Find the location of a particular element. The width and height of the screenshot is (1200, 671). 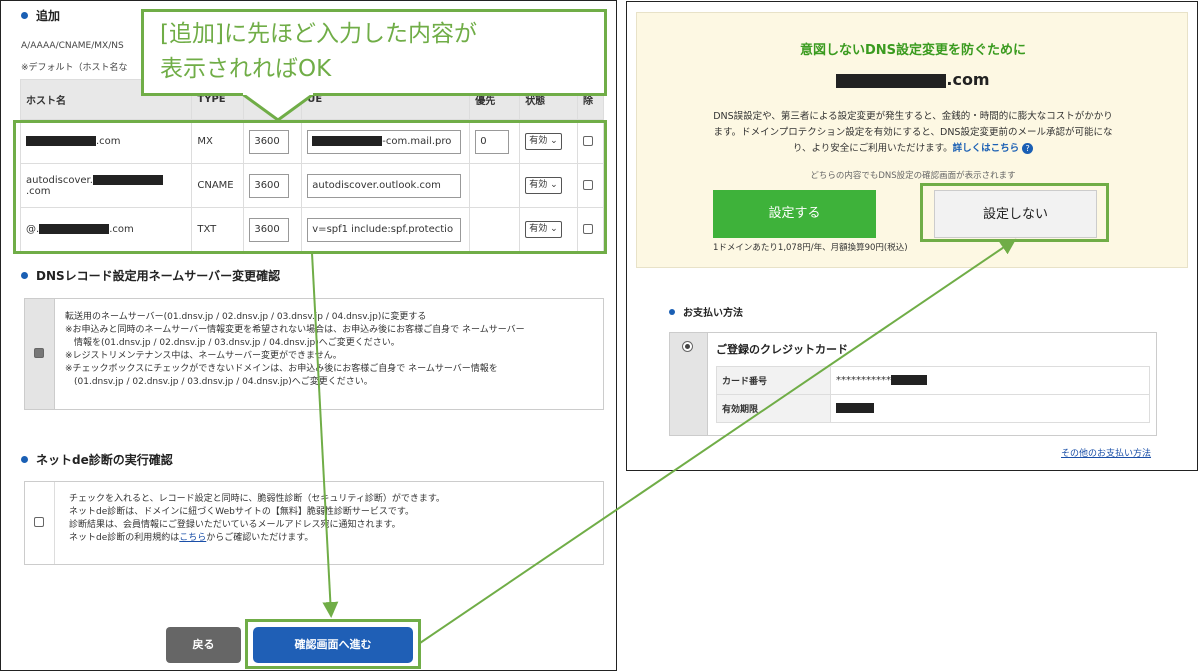

back-button: 戻る is located at coordinates (203, 645).